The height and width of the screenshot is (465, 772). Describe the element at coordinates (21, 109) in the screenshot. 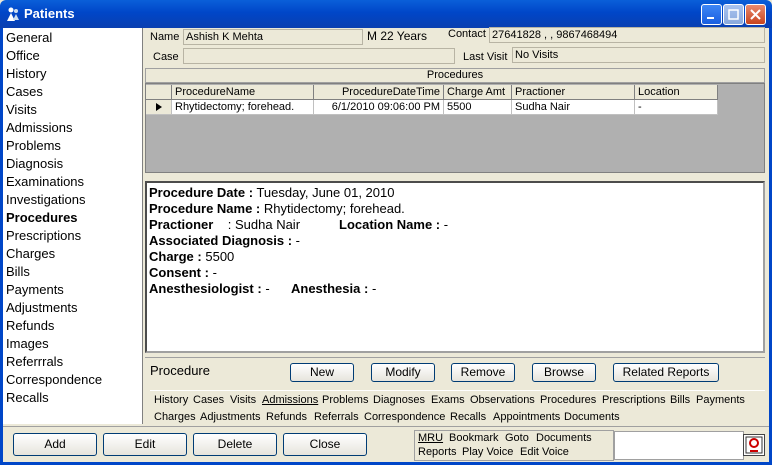

I see `nav-item-visits: Visits` at that location.